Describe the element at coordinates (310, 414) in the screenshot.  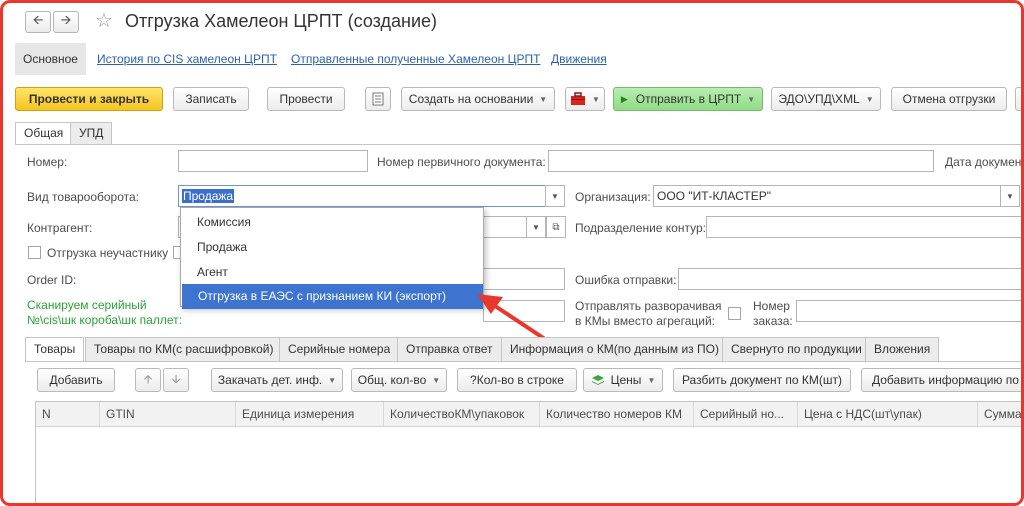
I see `column-header: Единица измерения` at that location.